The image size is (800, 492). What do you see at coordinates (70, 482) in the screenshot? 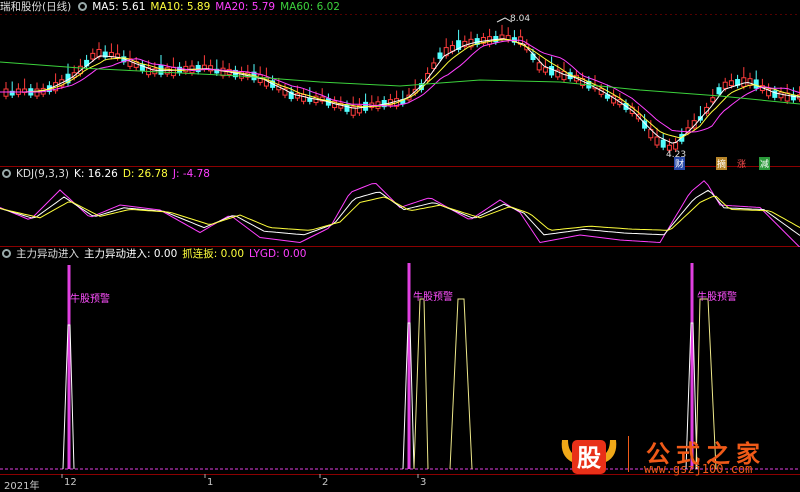
I see `axis-month-12: 12` at bounding box center [70, 482].